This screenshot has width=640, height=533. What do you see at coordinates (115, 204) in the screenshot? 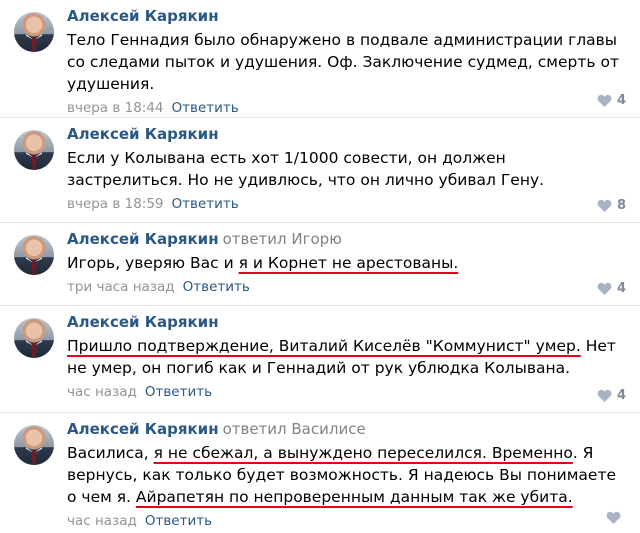
I see `comment-time: вчера в 18:59` at bounding box center [115, 204].